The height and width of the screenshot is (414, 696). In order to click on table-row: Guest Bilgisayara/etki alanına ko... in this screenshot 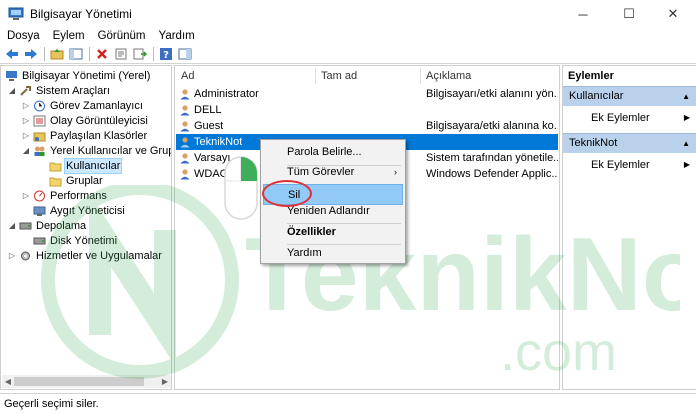, I will do `click(367, 126)`.